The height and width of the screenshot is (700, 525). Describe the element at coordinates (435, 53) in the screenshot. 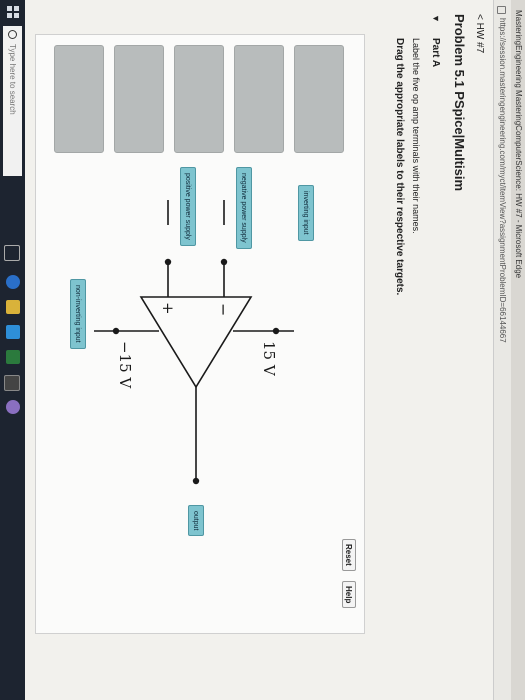

I see `part-label: Part A` at that location.